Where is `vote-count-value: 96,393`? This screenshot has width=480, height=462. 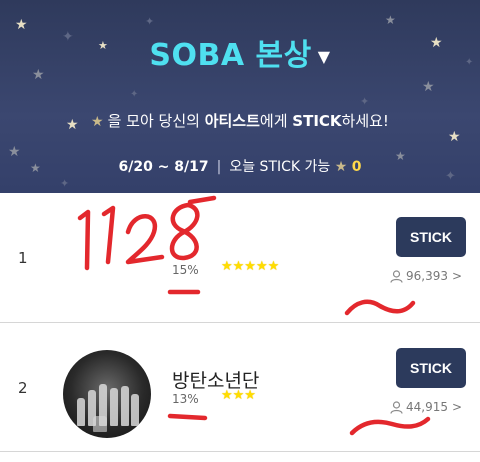 vote-count-value: 96,393 is located at coordinates (427, 276).